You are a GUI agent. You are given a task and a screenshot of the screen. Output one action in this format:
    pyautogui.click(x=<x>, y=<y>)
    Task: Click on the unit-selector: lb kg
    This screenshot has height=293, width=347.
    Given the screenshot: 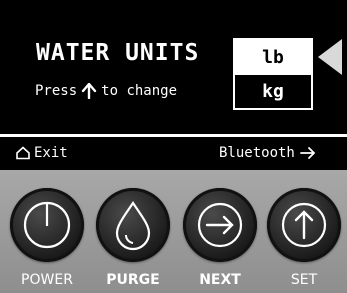 What is the action you would take?
    pyautogui.click(x=273, y=74)
    